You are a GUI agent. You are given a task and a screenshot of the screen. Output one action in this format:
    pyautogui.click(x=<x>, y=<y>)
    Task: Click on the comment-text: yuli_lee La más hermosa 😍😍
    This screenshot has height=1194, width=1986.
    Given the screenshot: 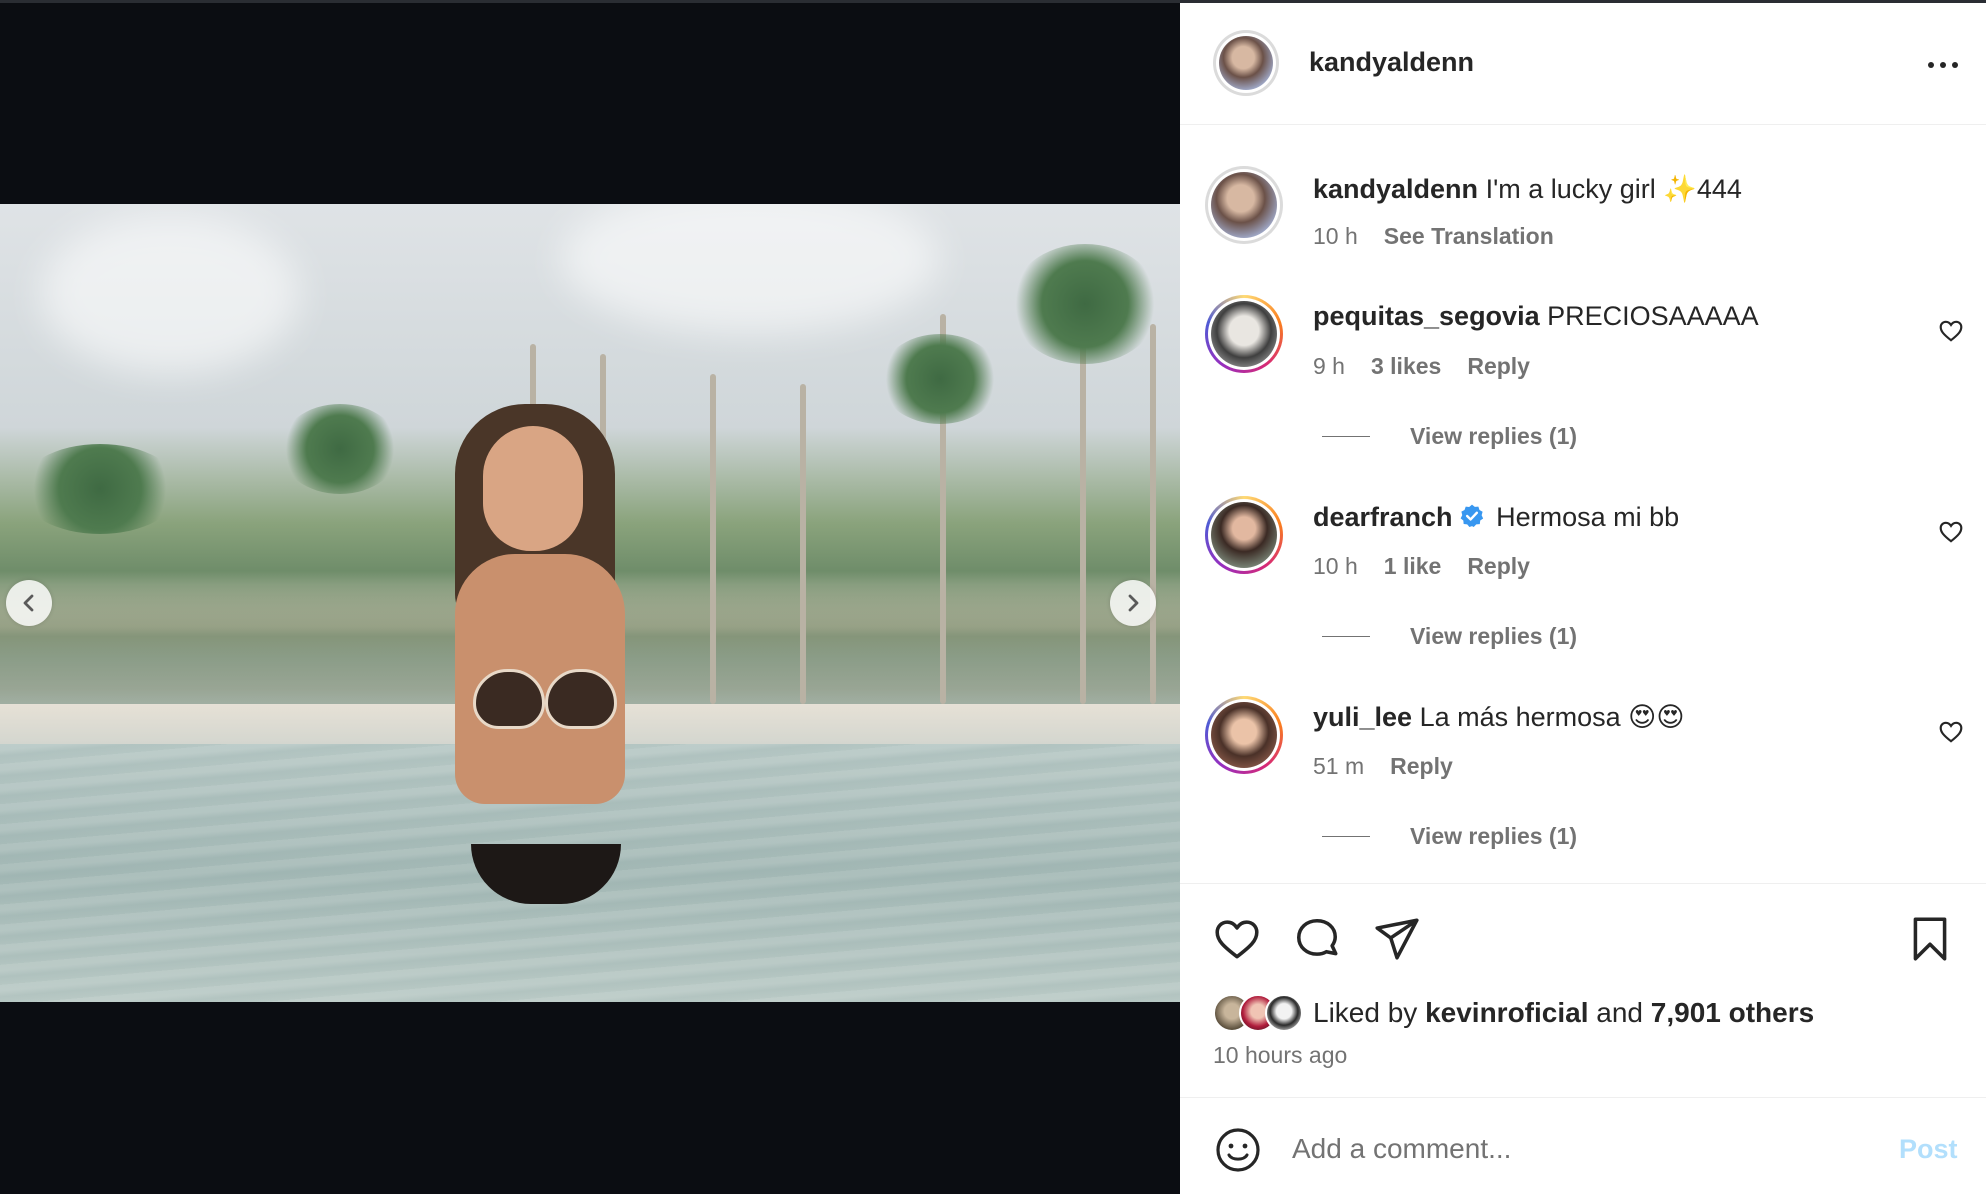 What is the action you would take?
    pyautogui.click(x=1498, y=717)
    